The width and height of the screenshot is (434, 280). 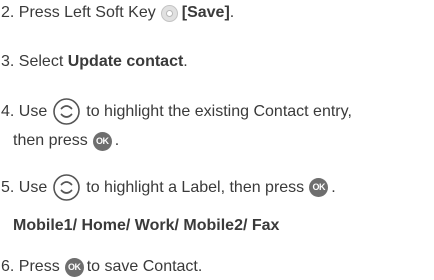 I want to click on step-text-end: to highlight the existing Contact entry,, so click(x=219, y=111).